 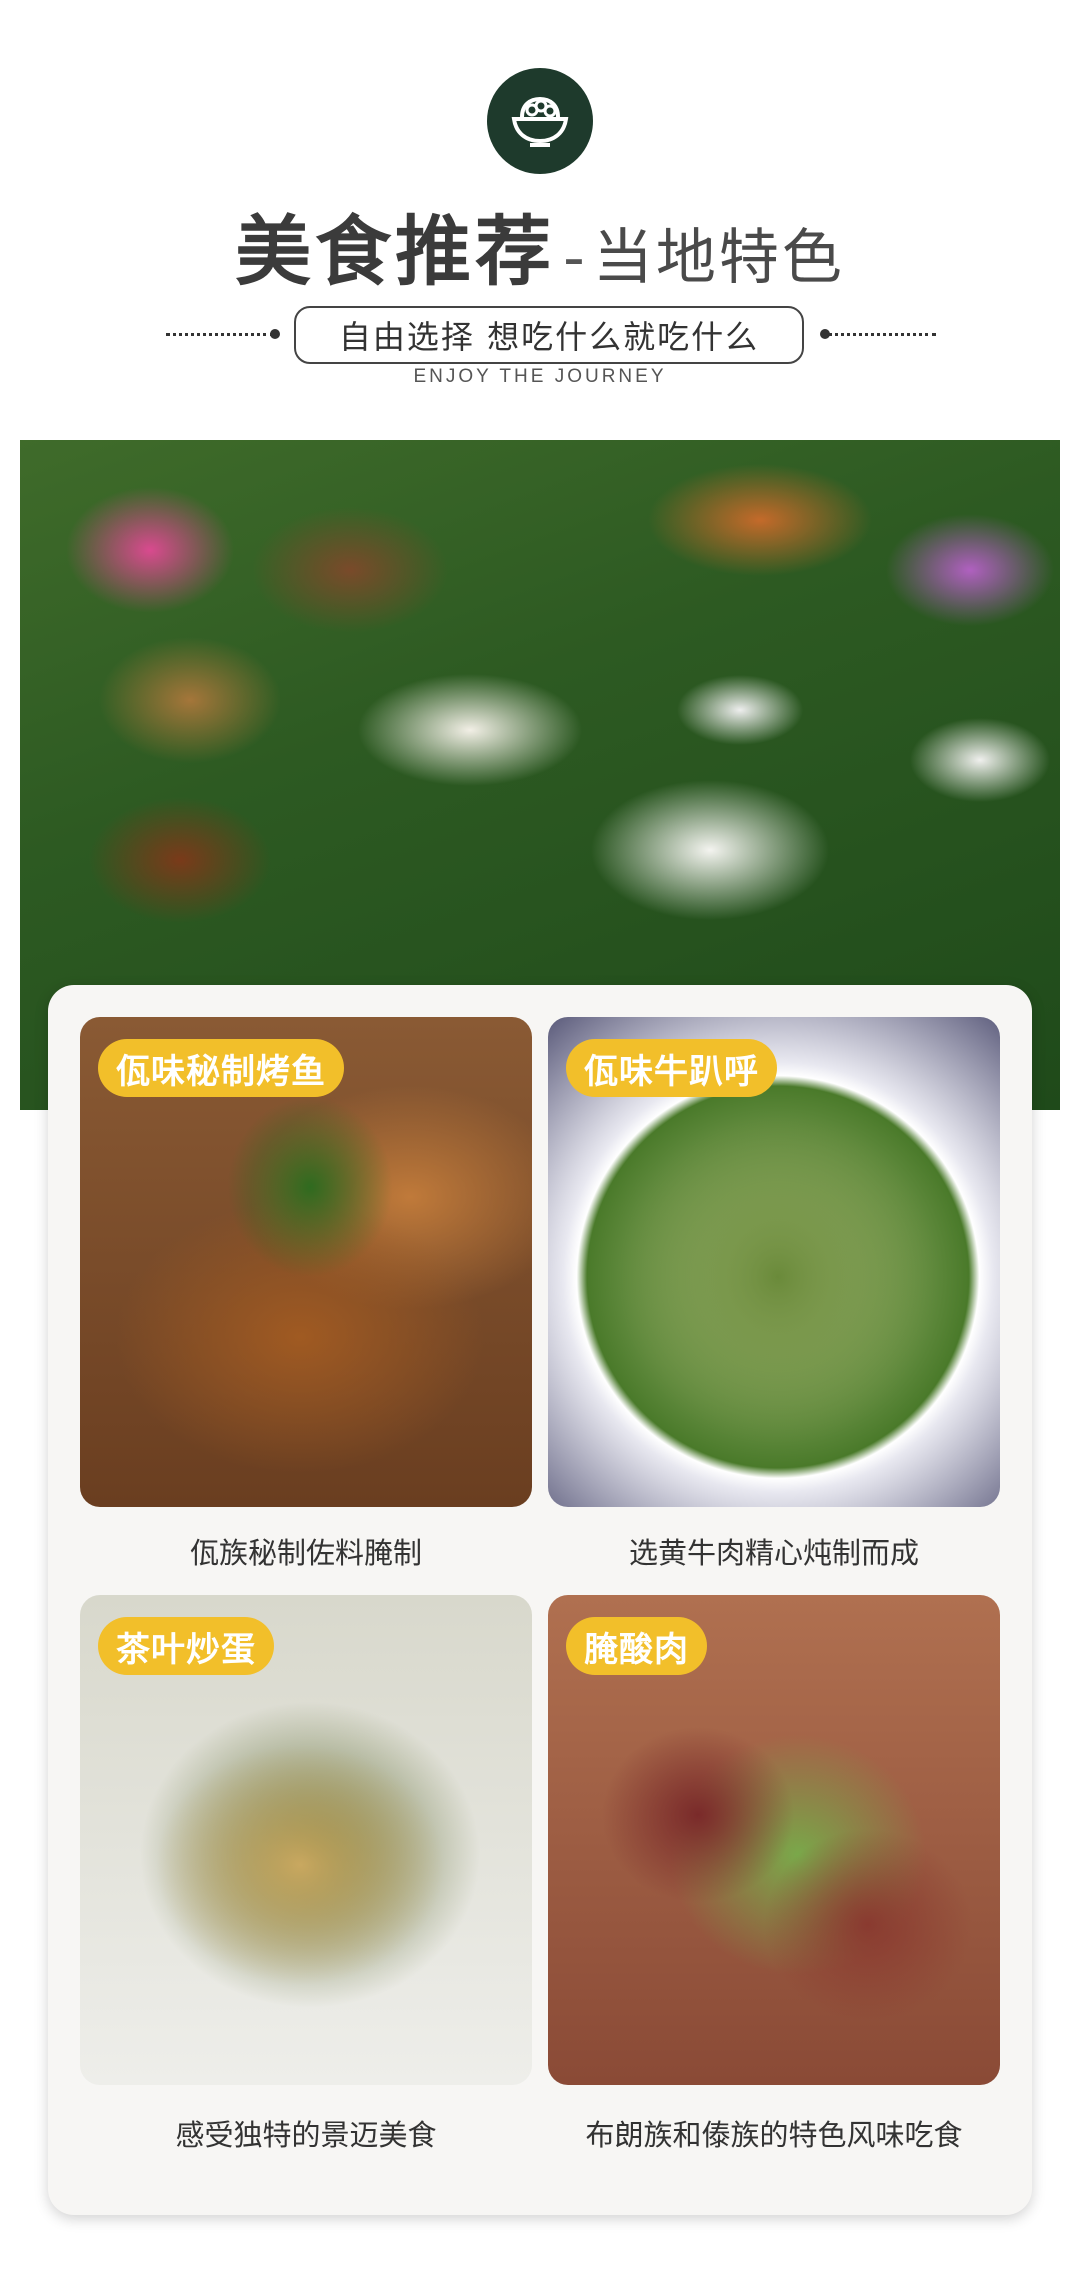 What do you see at coordinates (636, 1646) in the screenshot?
I see `dish-tag: 腌酸肉` at bounding box center [636, 1646].